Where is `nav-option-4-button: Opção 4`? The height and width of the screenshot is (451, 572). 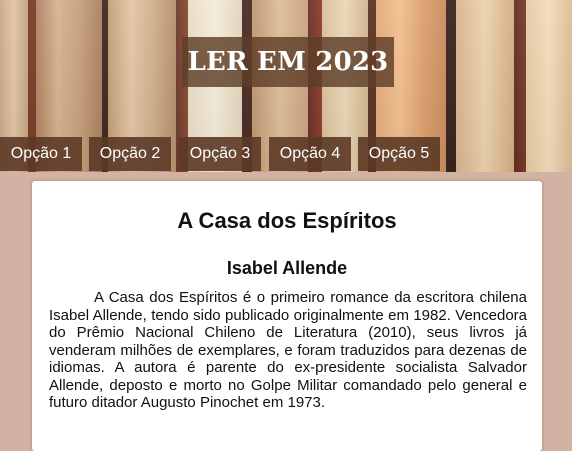 nav-option-4-button: Opção 4 is located at coordinates (310, 154).